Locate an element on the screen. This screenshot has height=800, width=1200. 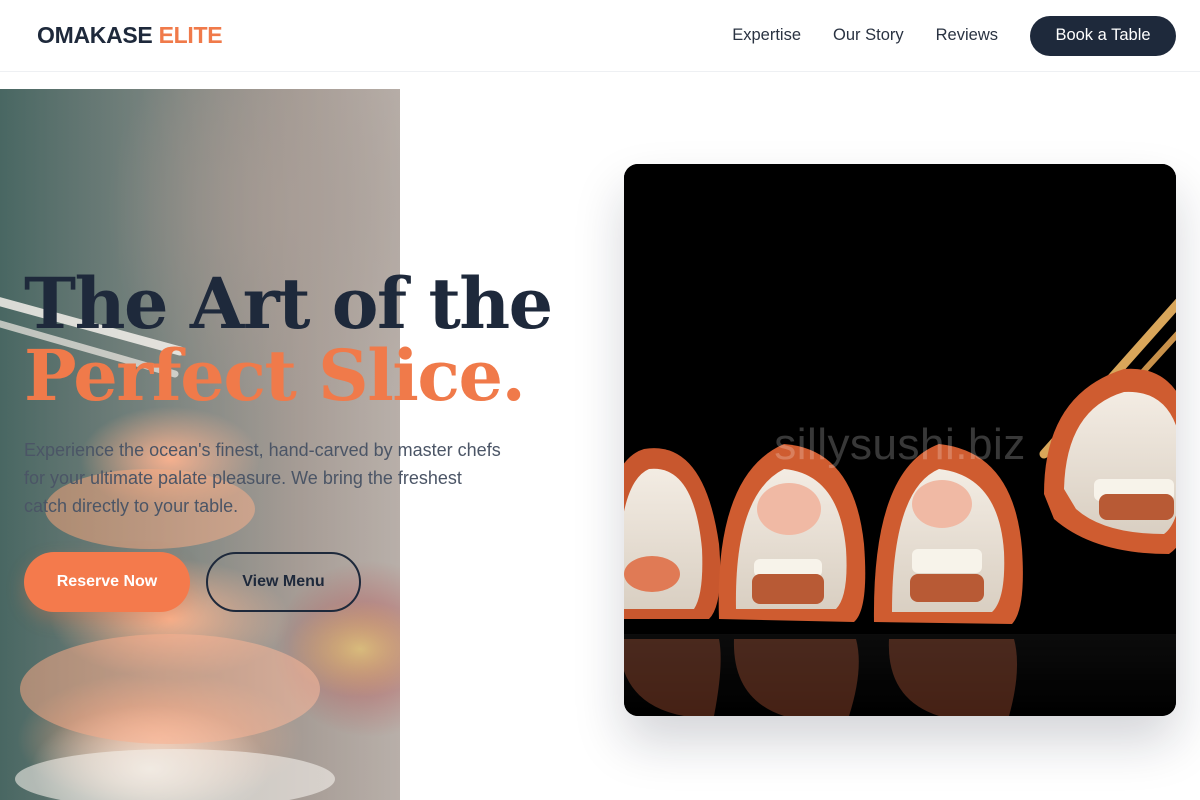
hero-title-line1: The Art of the is located at coordinates (288, 303).